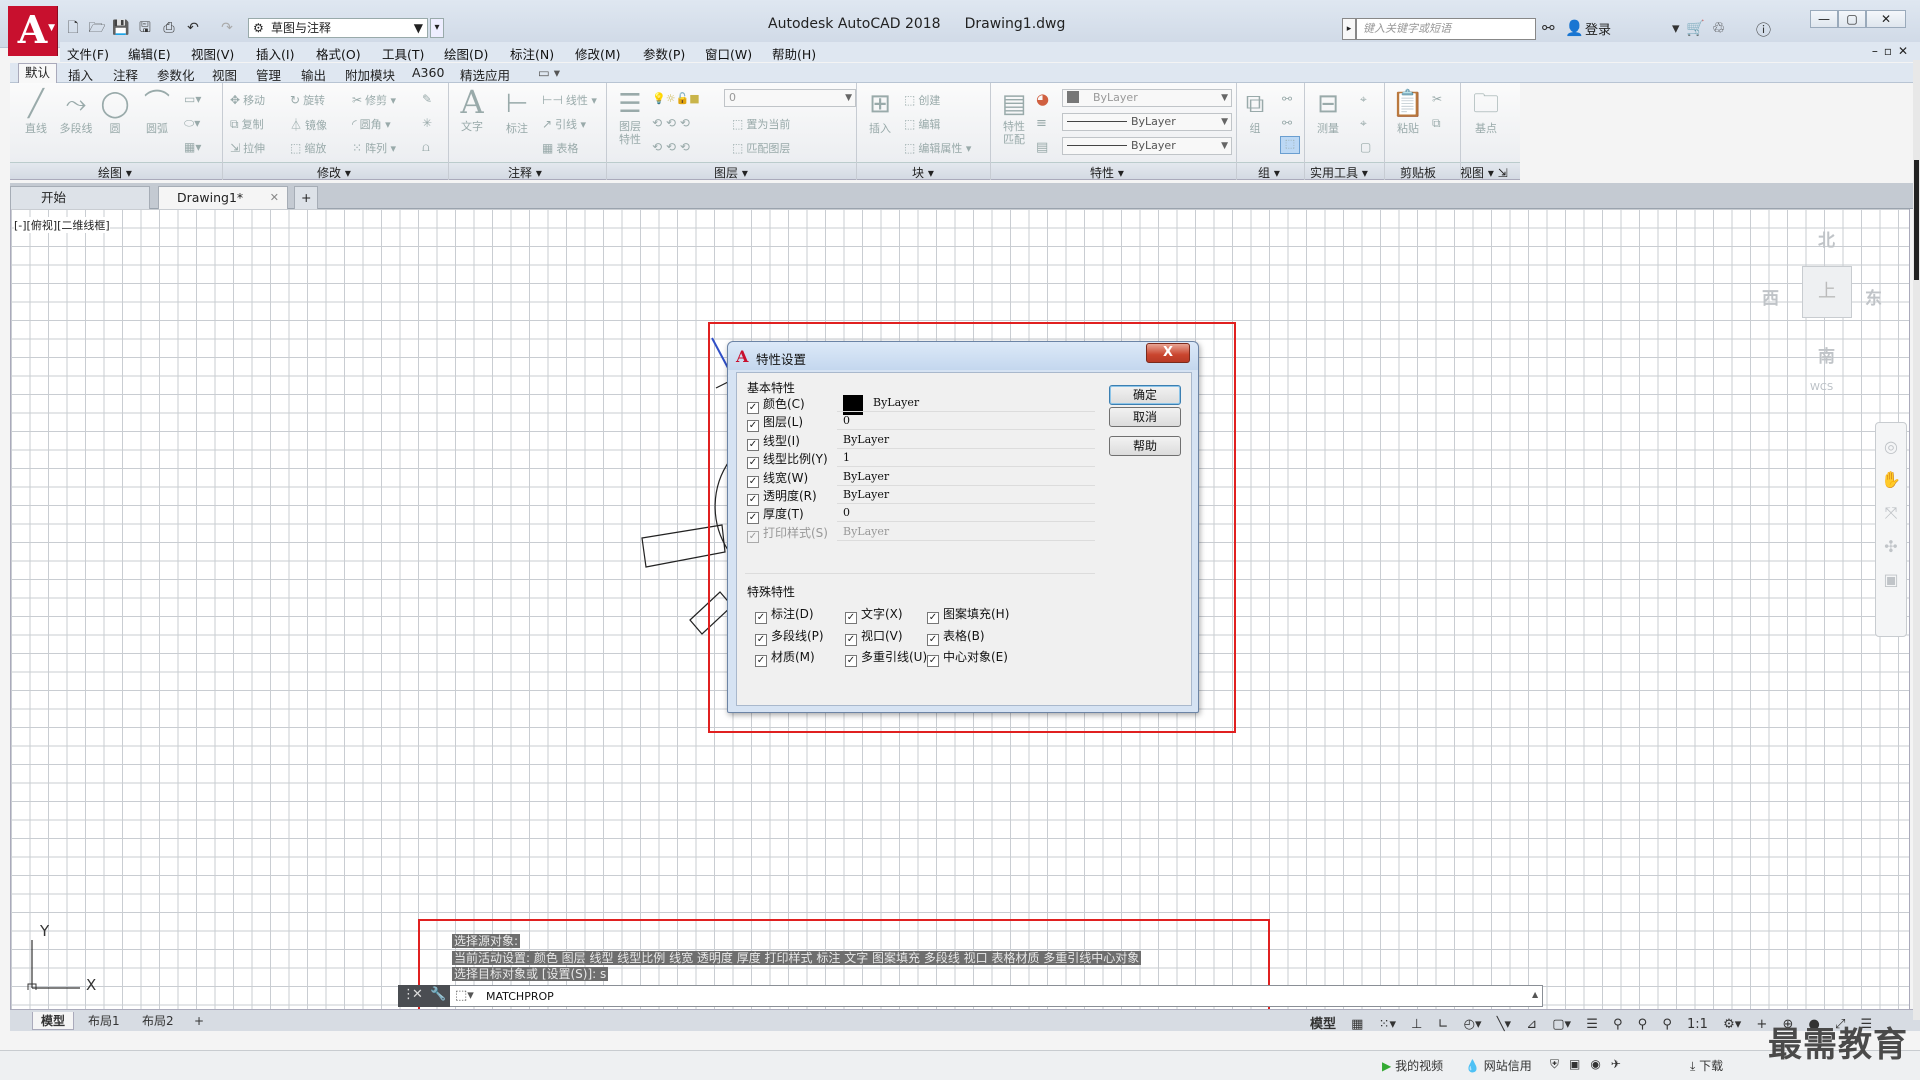 The height and width of the screenshot is (1080, 1920). Describe the element at coordinates (1826, 238) in the screenshot. I see `viewcube-north: 北` at that location.